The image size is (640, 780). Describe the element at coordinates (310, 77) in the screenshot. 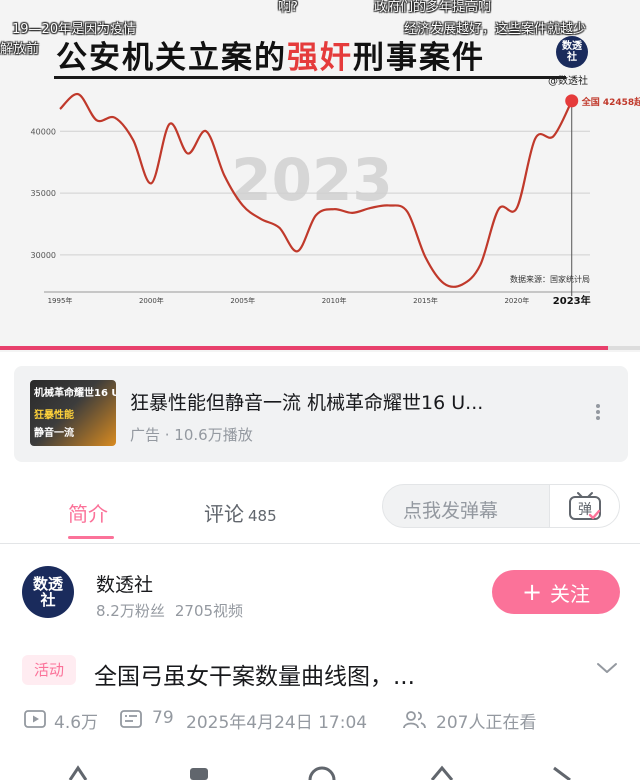

I see `title-underline` at that location.